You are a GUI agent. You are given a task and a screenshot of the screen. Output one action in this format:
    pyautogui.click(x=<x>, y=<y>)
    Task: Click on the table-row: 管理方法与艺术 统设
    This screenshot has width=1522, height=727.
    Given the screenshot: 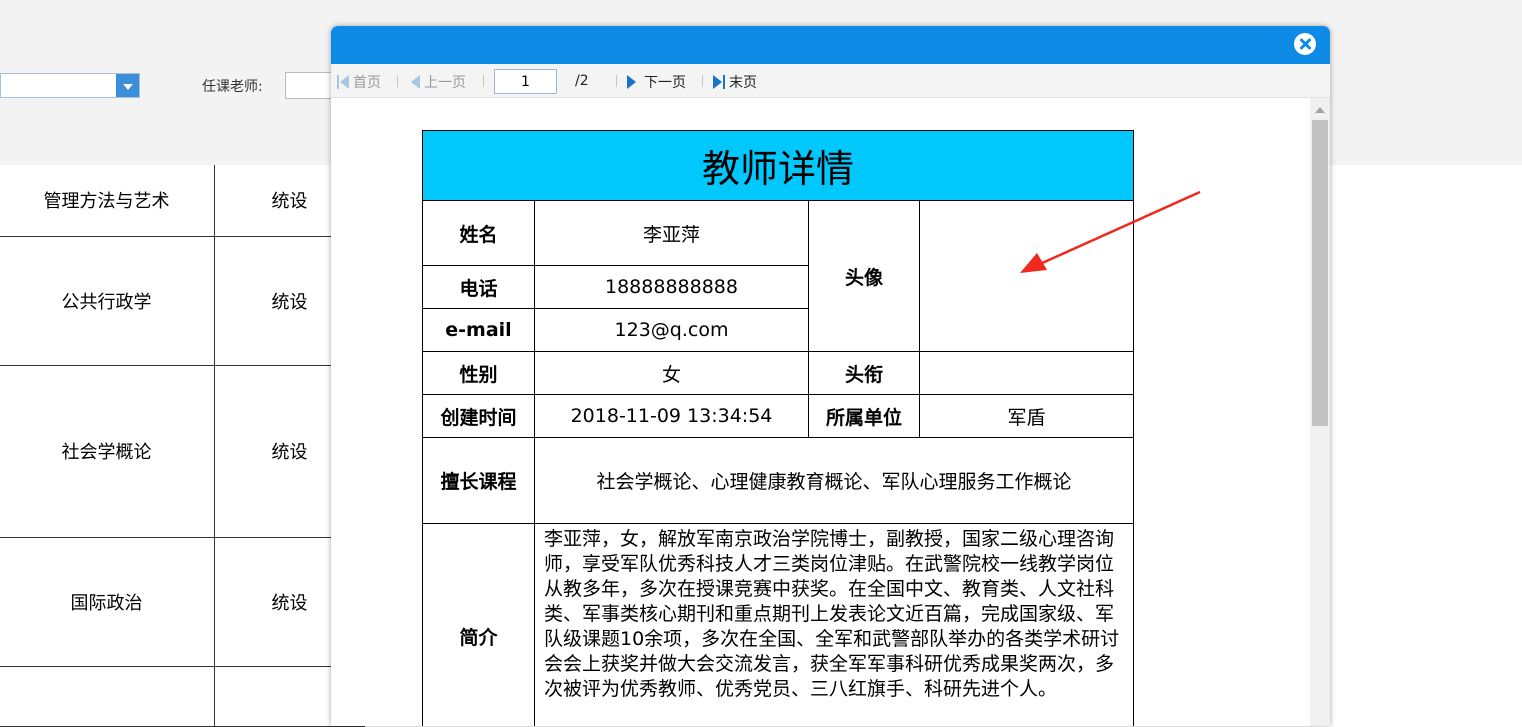 What is the action you would take?
    pyautogui.click(x=182, y=201)
    